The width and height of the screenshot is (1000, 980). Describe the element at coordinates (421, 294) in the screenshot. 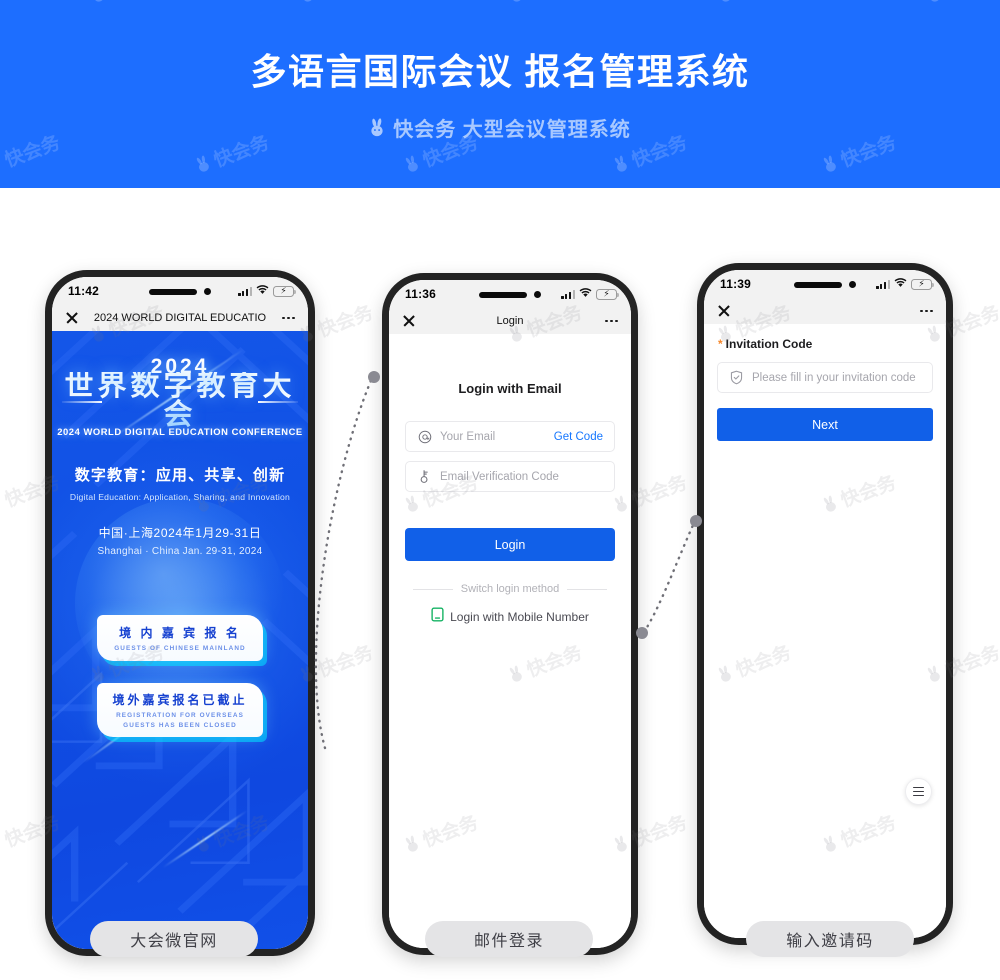

I see `status-time: 11:36` at that location.